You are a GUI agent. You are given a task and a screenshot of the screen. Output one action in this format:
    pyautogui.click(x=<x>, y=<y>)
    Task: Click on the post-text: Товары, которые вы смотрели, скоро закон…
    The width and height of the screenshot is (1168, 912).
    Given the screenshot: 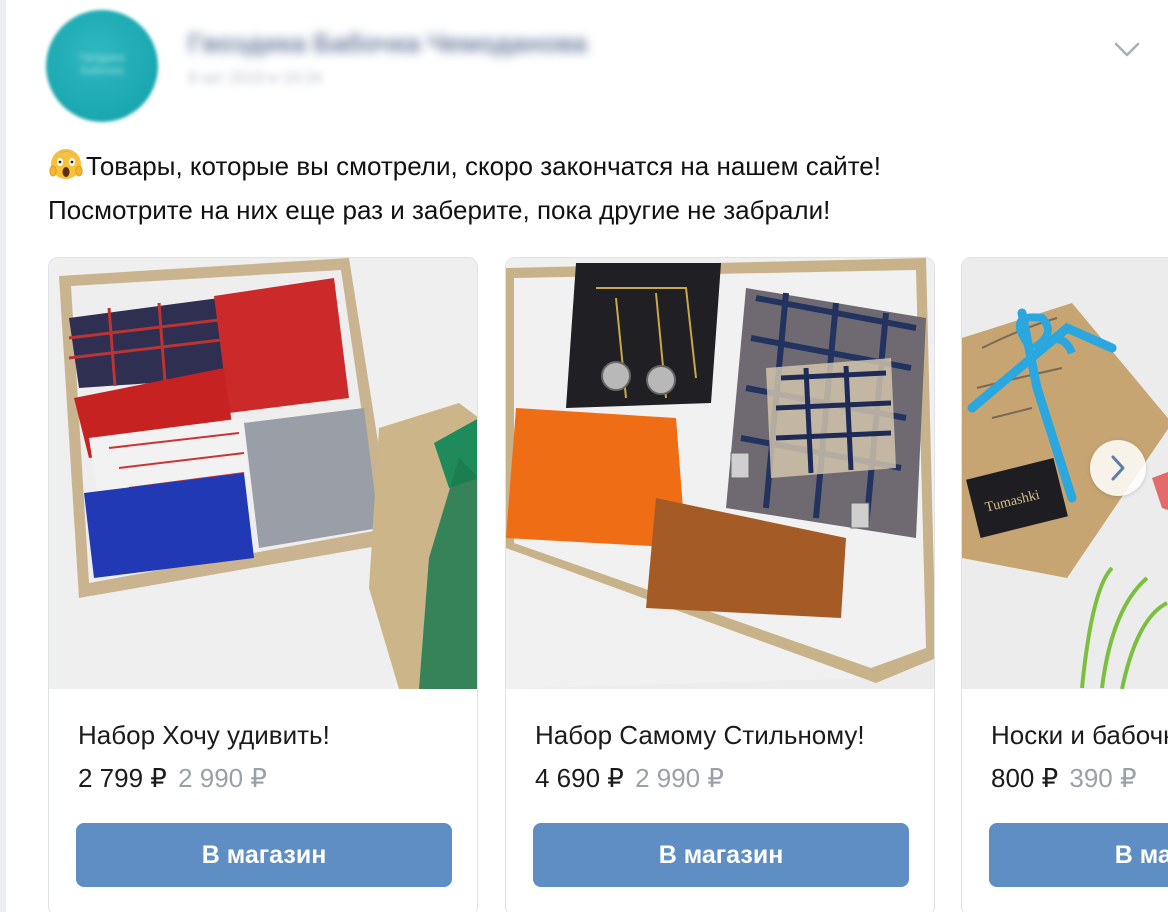 What is the action you would take?
    pyautogui.click(x=464, y=188)
    